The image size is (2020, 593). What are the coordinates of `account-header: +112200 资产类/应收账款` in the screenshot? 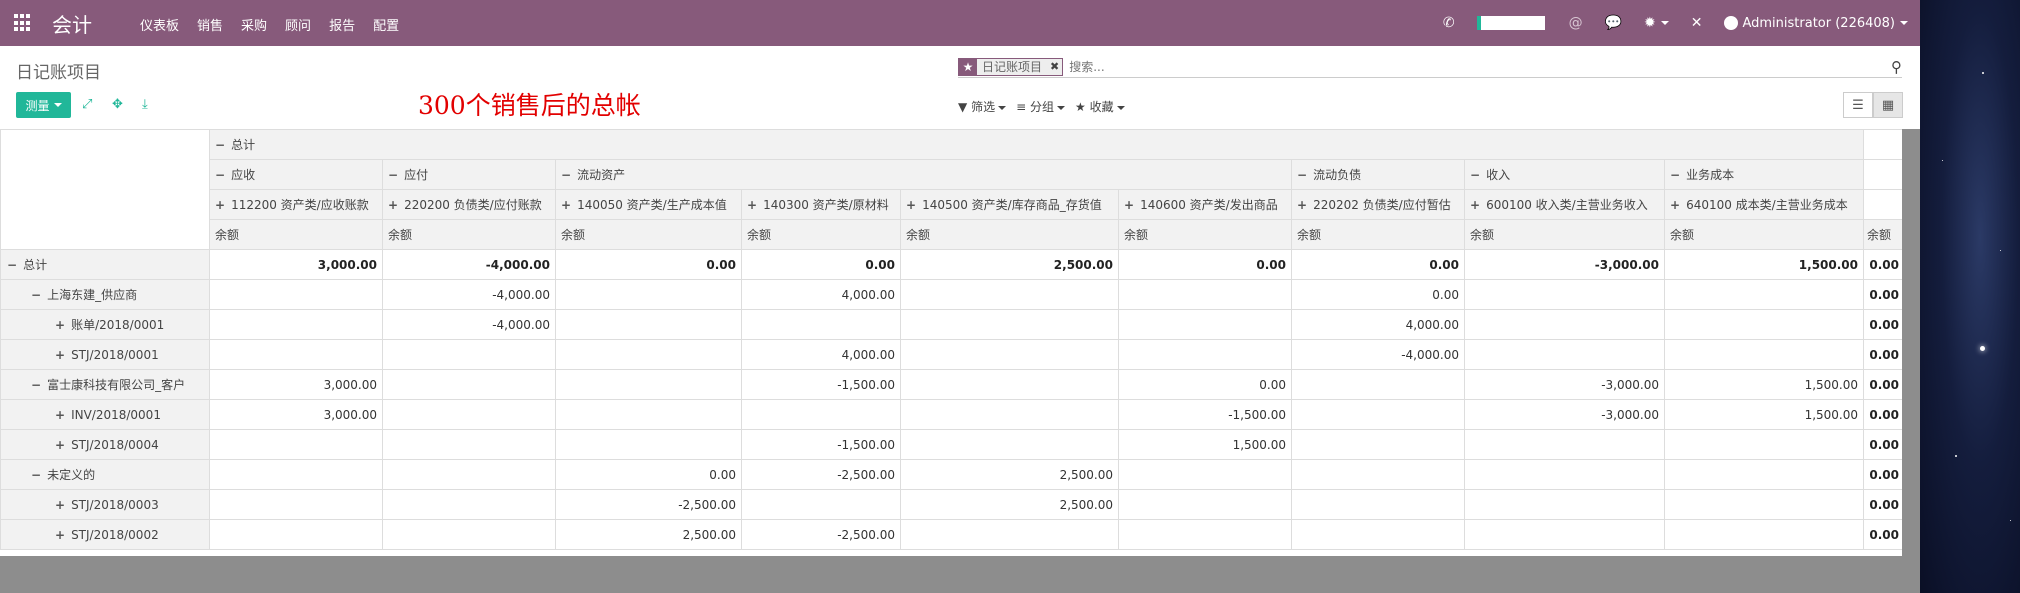 It's located at (296, 204).